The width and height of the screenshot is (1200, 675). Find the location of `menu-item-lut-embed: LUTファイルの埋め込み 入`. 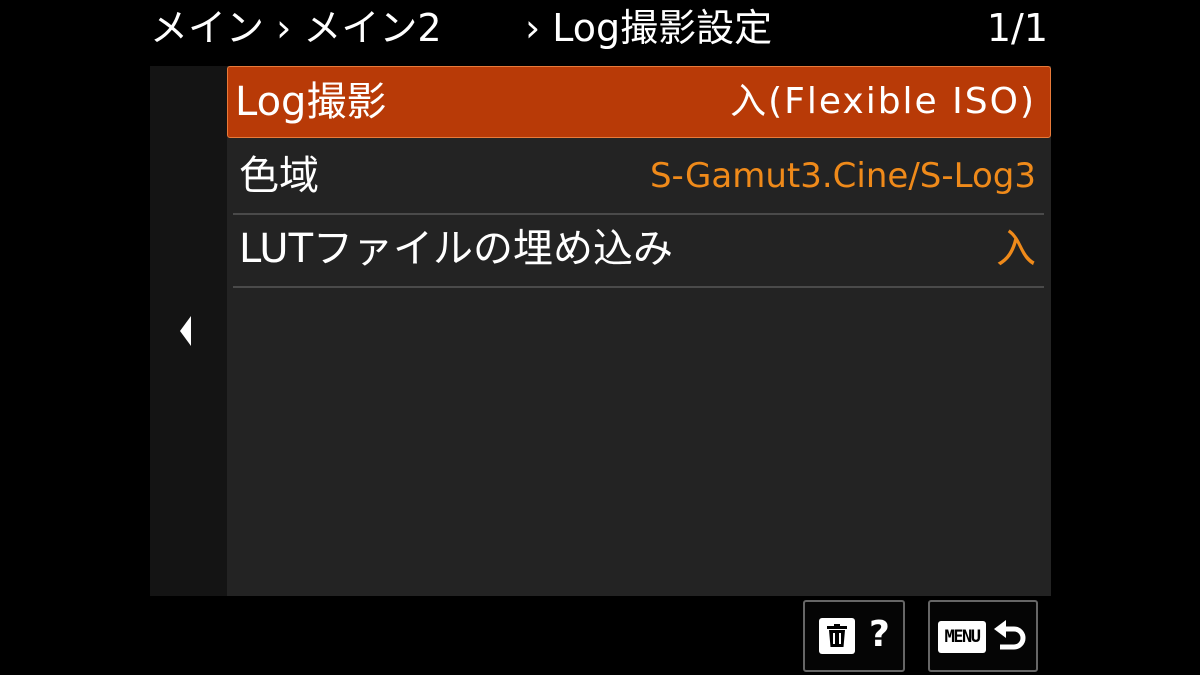

menu-item-lut-embed: LUTファイルの埋め込み 入 is located at coordinates (638, 250).